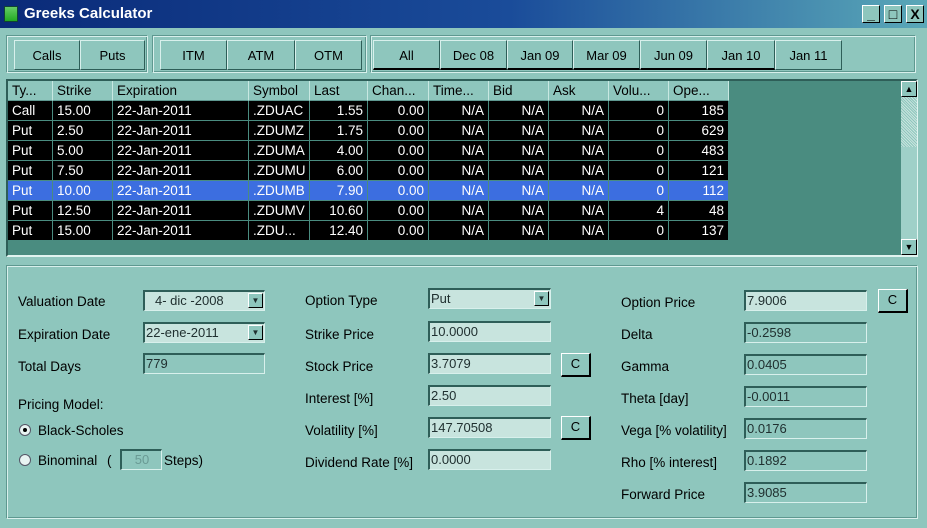 The height and width of the screenshot is (528, 927). Describe the element at coordinates (83, 171) in the screenshot. I see `cell-strike: 7.50` at that location.